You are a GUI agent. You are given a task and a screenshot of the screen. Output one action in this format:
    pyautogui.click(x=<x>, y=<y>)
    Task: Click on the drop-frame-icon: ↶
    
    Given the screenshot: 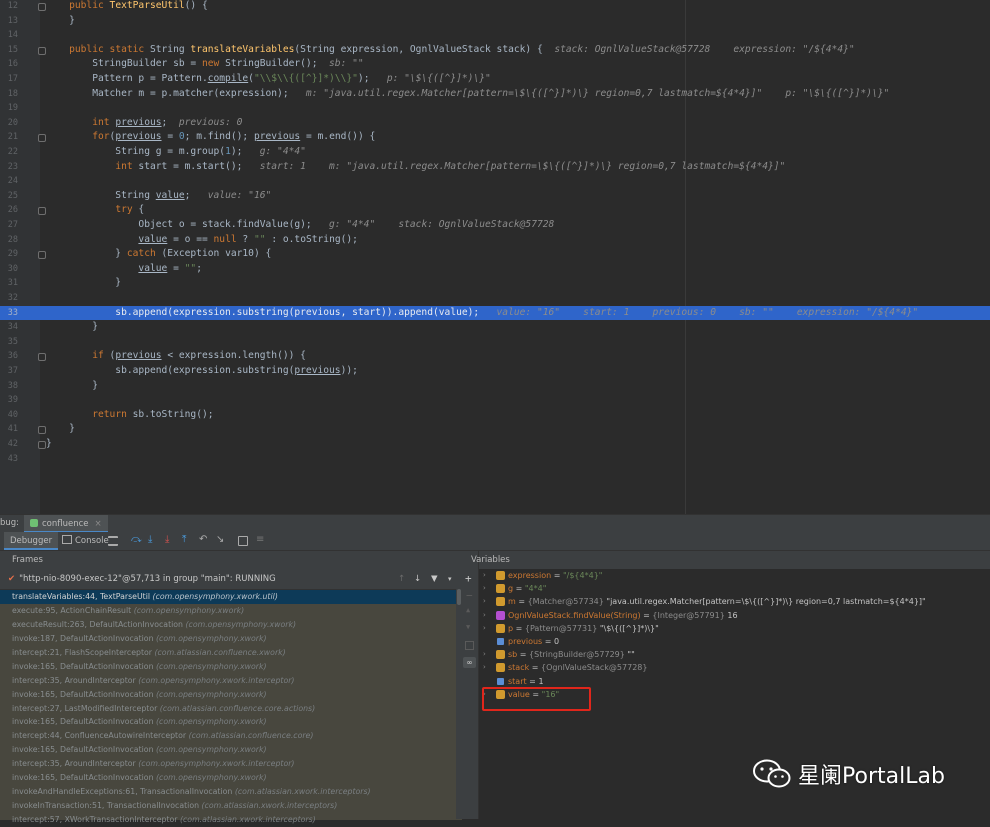 What is the action you would take?
    pyautogui.click(x=204, y=539)
    